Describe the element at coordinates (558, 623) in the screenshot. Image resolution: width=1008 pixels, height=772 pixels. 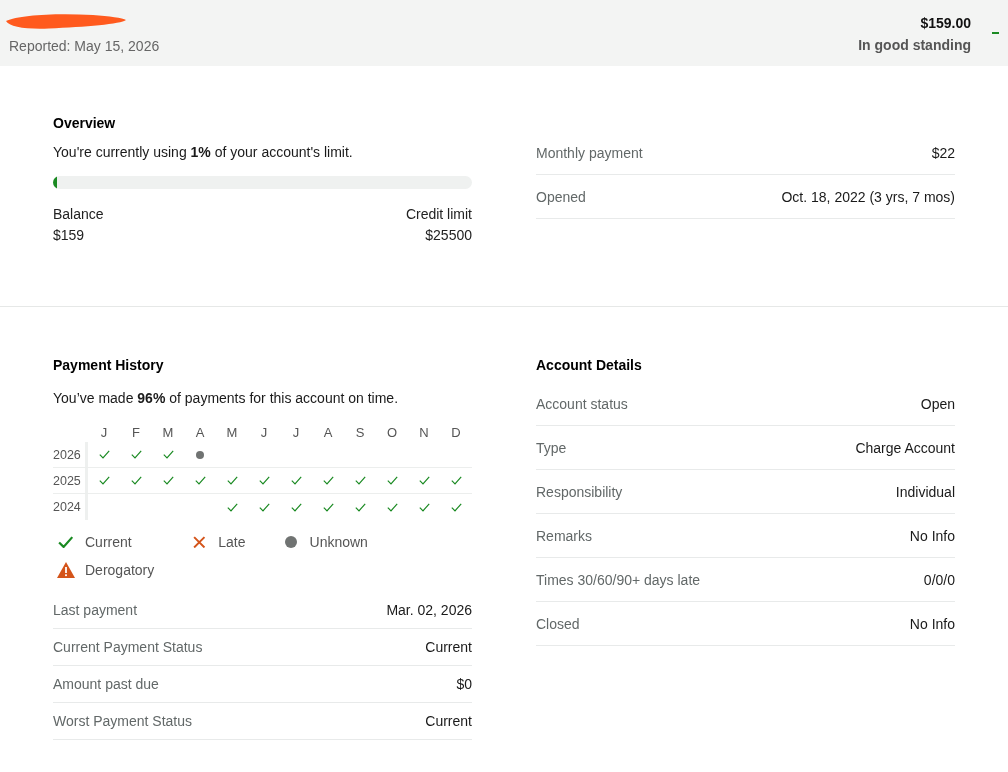
I see `detail-label: Closed` at that location.